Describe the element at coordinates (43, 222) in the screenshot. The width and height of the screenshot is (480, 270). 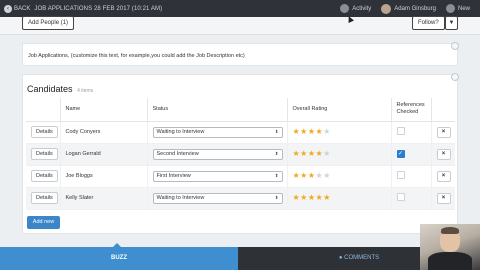
I see `add-new-button: Add new` at that location.